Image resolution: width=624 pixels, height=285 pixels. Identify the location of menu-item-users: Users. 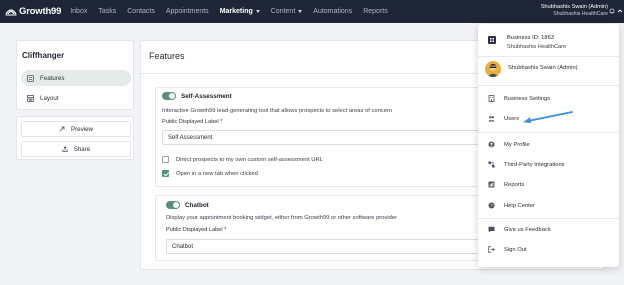
(503, 118).